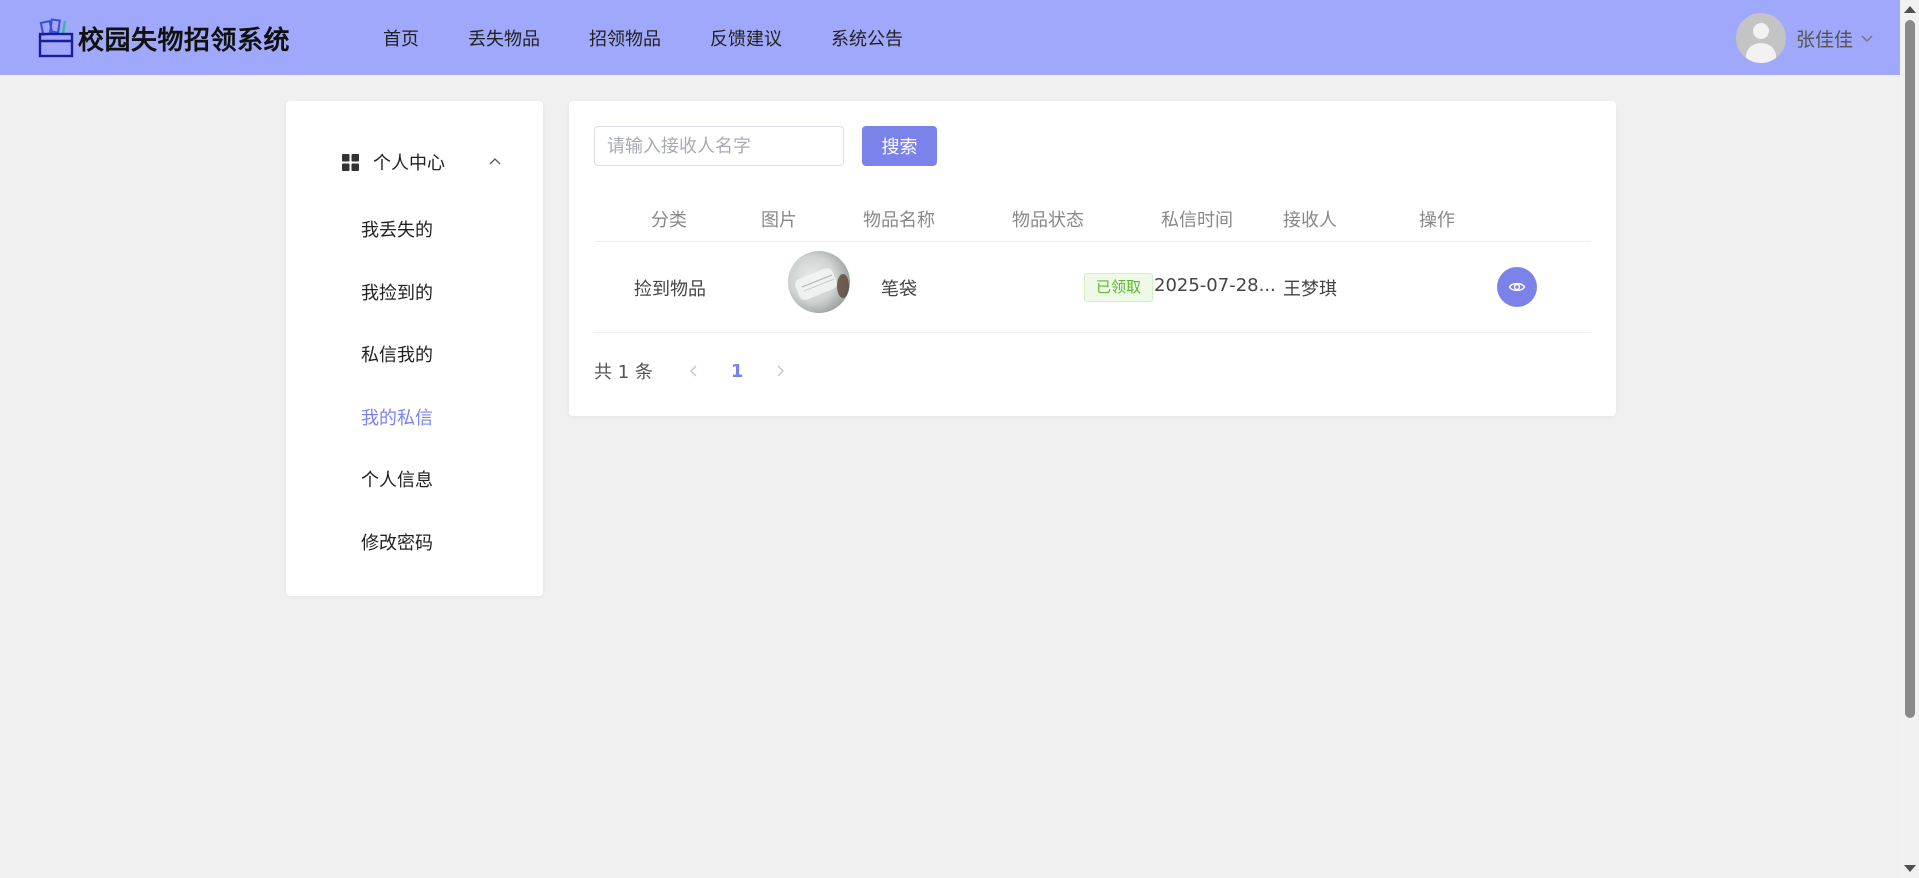  What do you see at coordinates (867, 38) in the screenshot?
I see `nav-announcements: 系统公告` at bounding box center [867, 38].